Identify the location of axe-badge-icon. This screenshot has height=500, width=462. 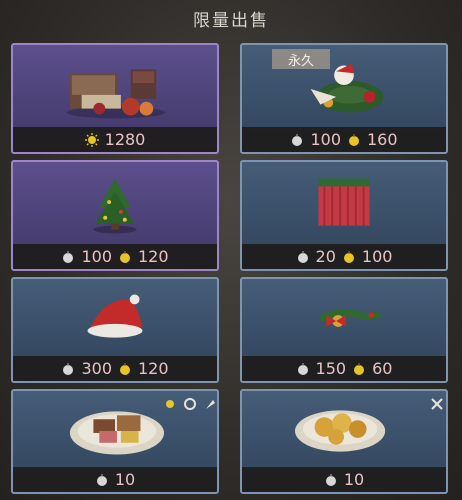
(210, 404).